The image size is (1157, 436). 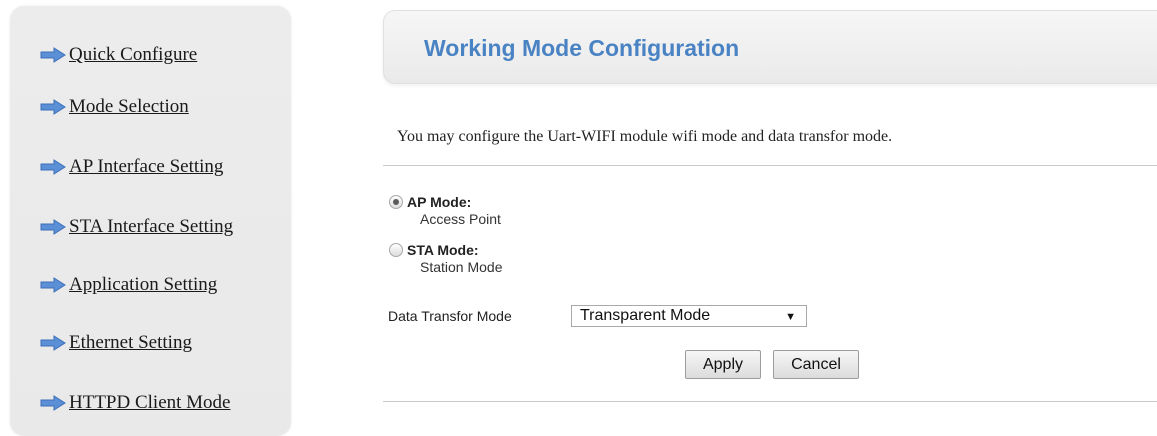 I want to click on sidebar-item-httpd-client-mode: HTTPD Client Mode, so click(x=135, y=403).